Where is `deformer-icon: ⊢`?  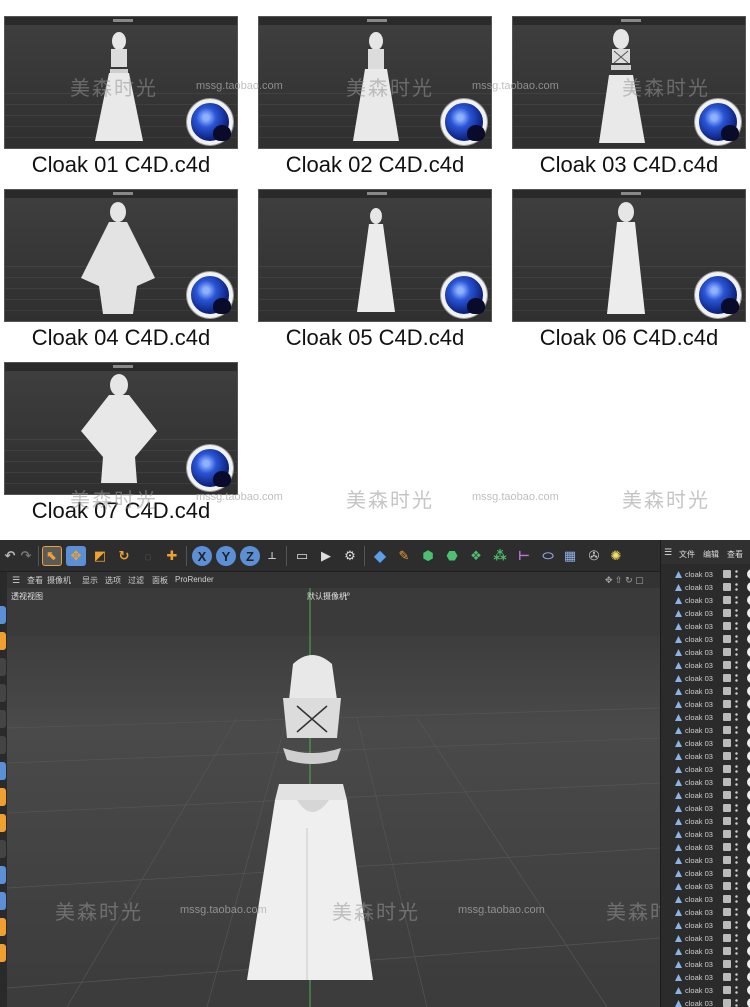
deformer-icon: ⊢ is located at coordinates (524, 556).